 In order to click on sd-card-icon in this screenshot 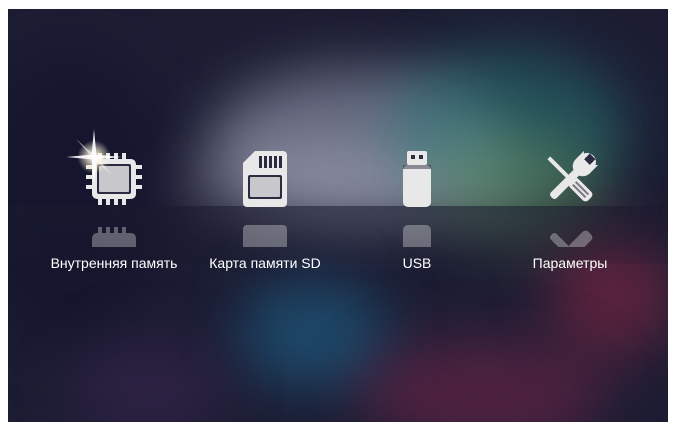, I will do `click(265, 179)`.